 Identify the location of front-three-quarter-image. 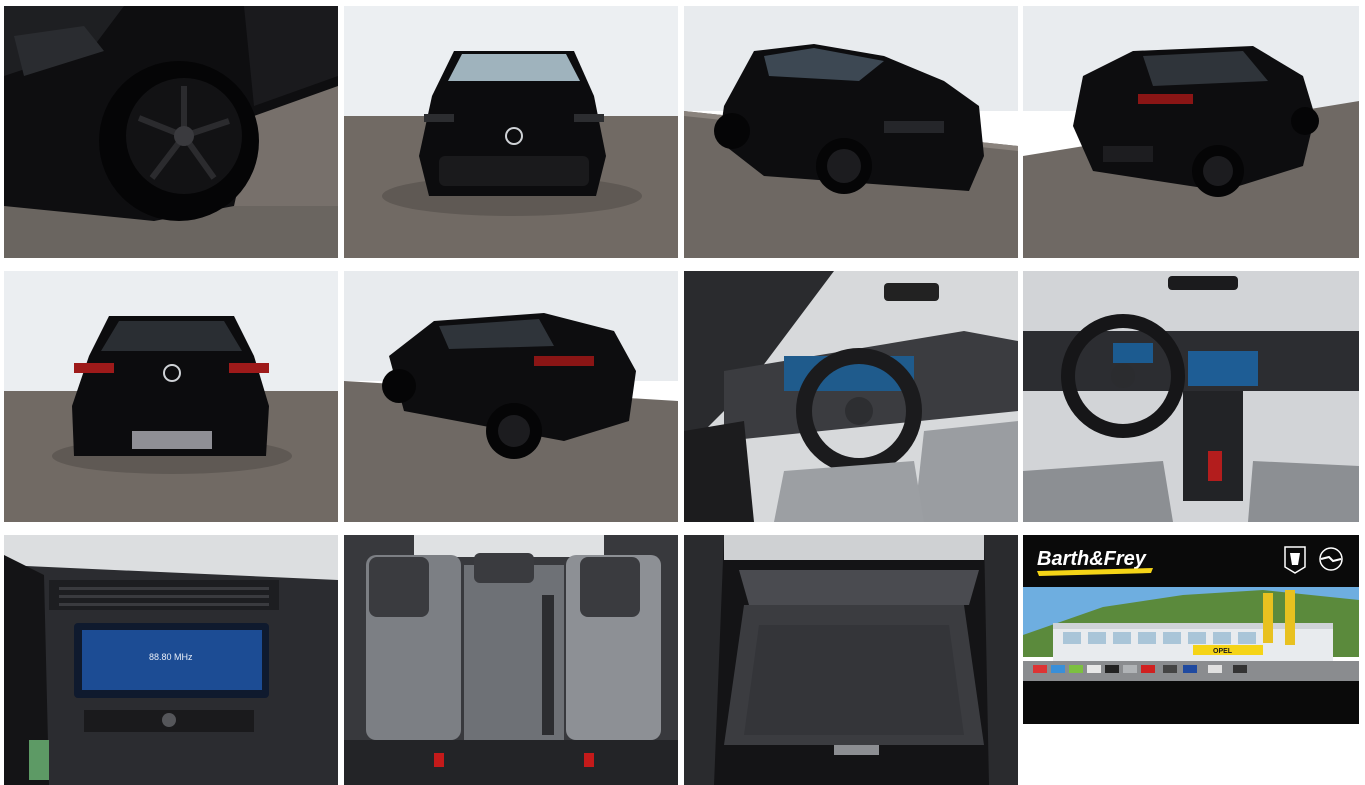
(851, 132).